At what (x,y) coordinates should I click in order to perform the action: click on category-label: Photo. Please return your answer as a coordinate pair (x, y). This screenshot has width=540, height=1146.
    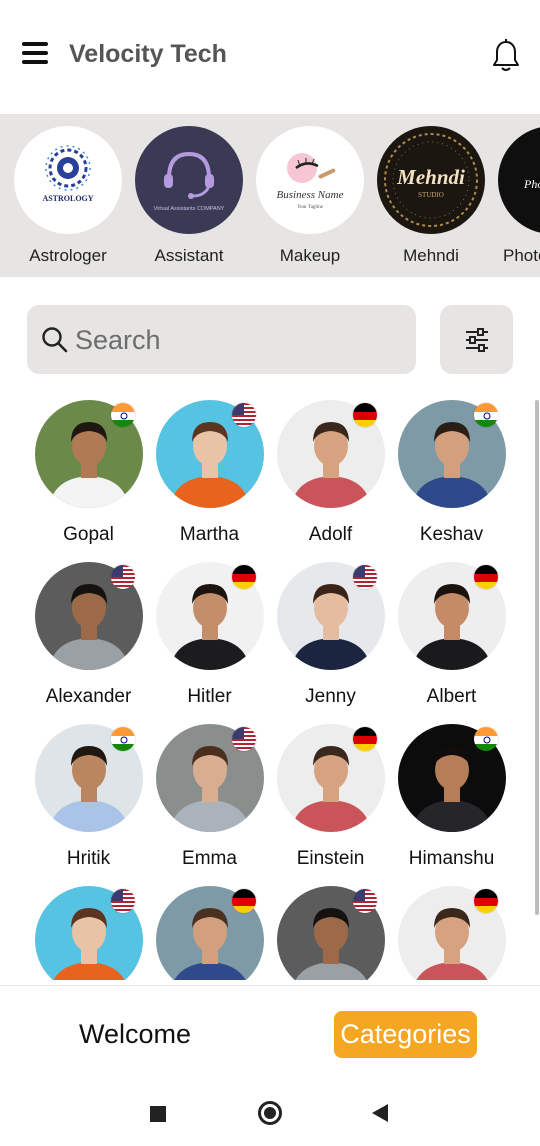
    Looking at the image, I should click on (521, 255).